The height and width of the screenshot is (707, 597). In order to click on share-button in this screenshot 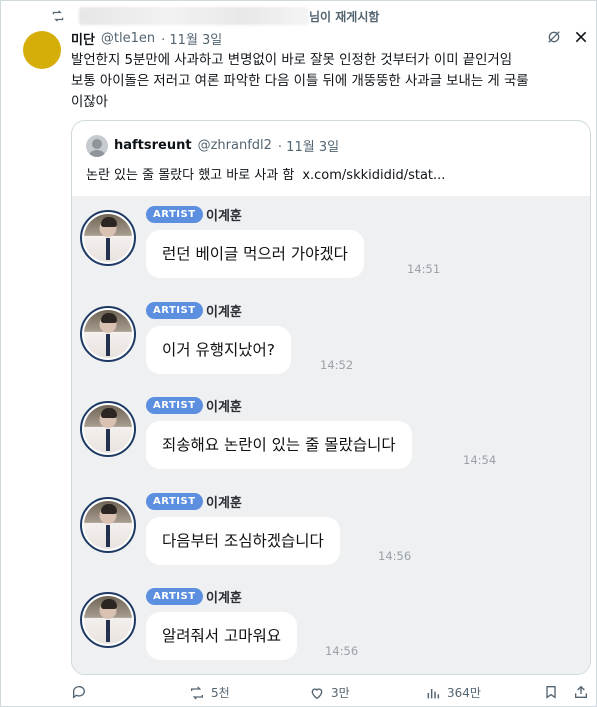, I will do `click(581, 692)`.